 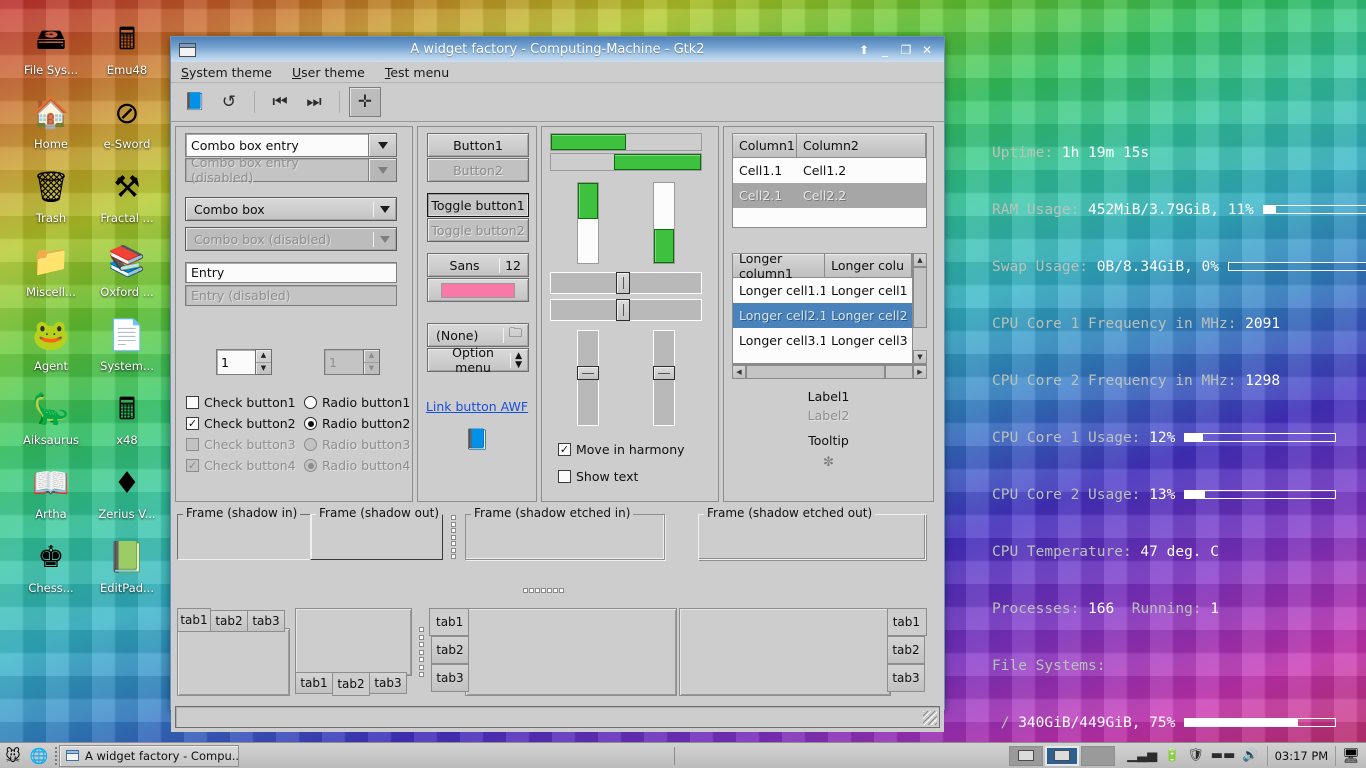 I want to click on toggle-button1: Toggle button1, so click(x=478, y=205).